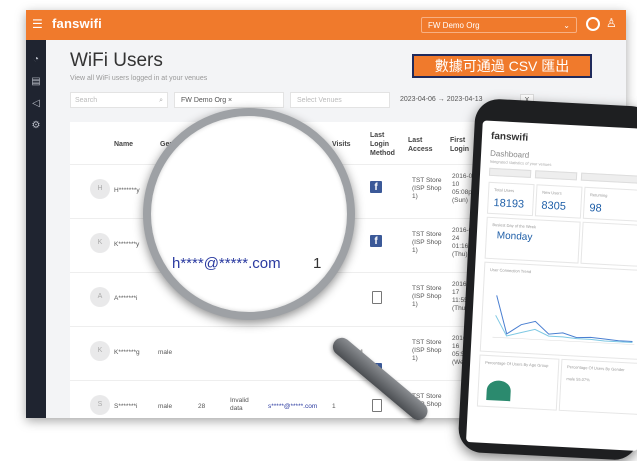 The image size is (637, 461). I want to click on phone-dashboard-subtitle: Integrated statistics of your venues, so click(520, 163).